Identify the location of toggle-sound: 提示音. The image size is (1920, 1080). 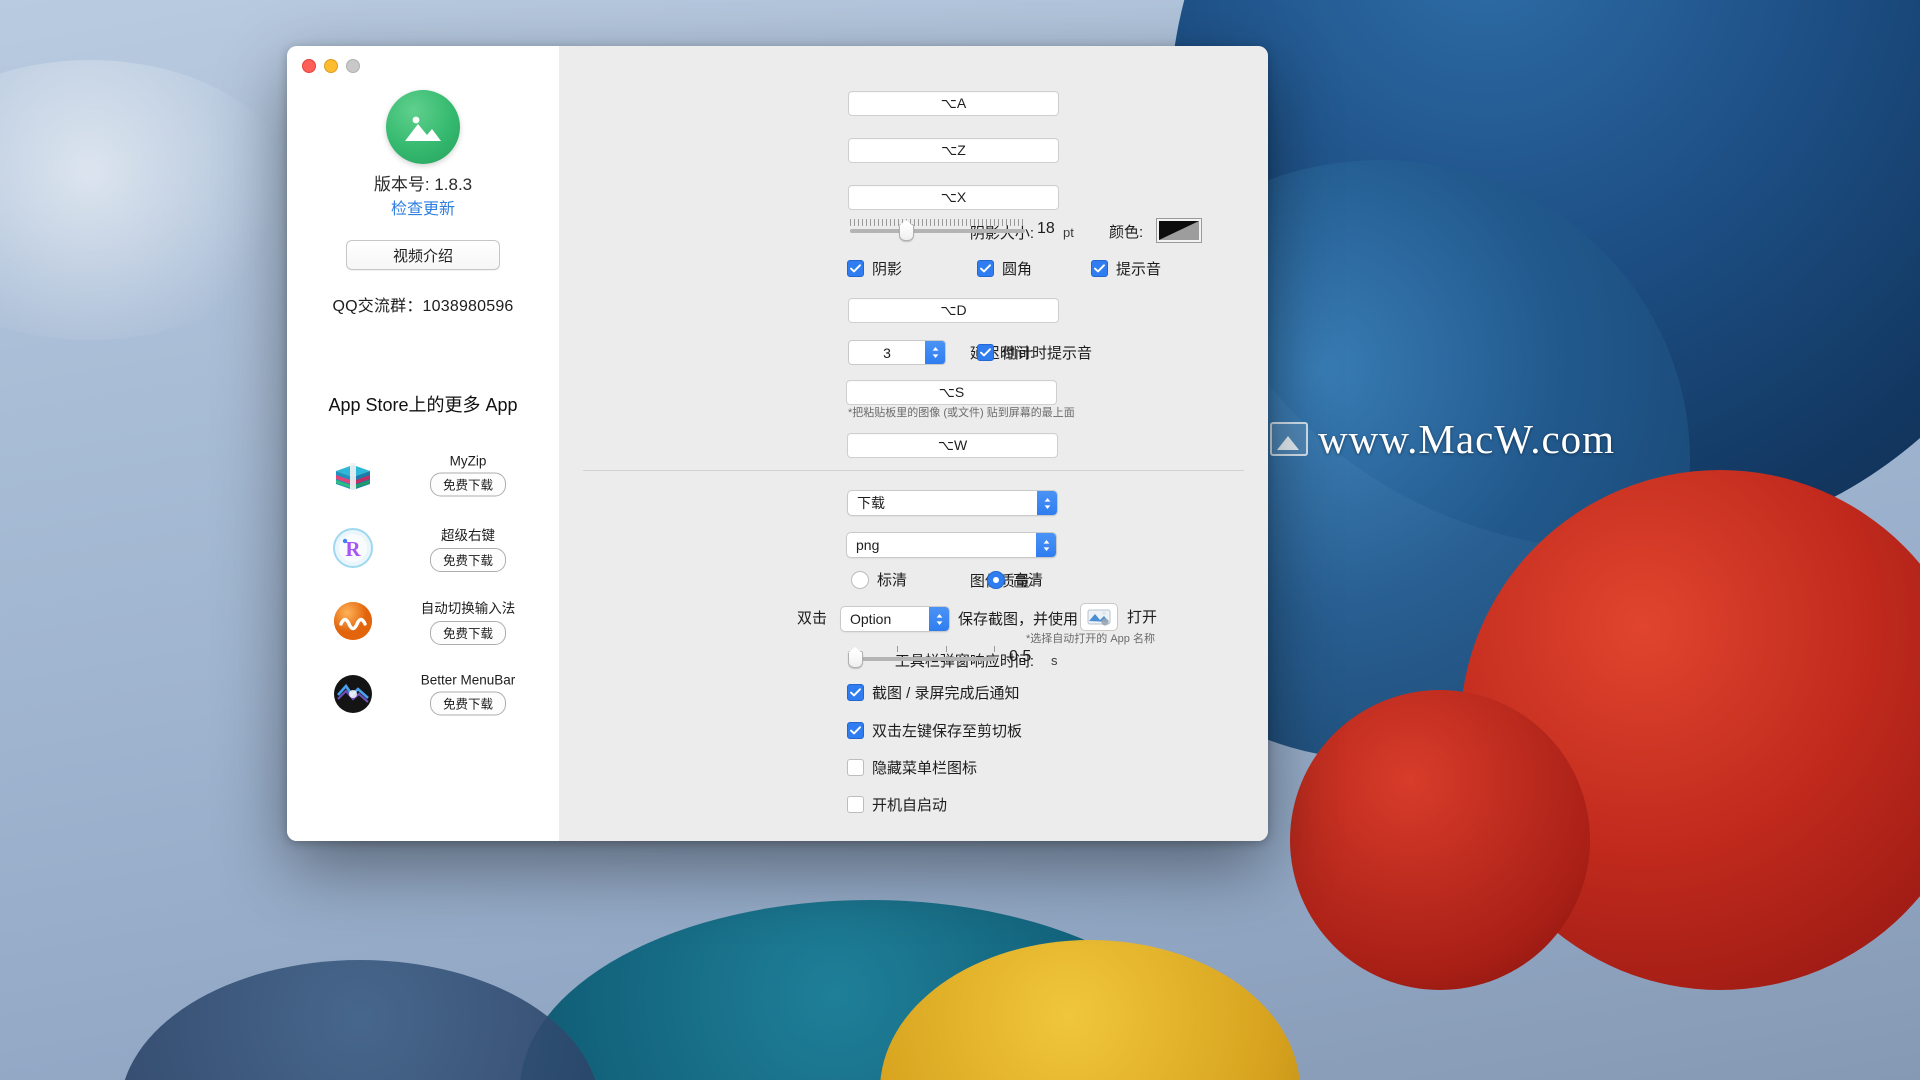
(1126, 268).